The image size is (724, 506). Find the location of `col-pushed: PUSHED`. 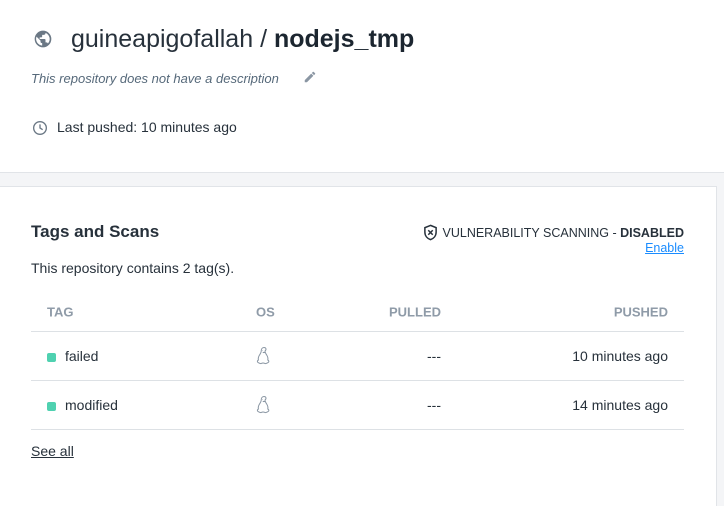

col-pushed: PUSHED is located at coordinates (641, 311).